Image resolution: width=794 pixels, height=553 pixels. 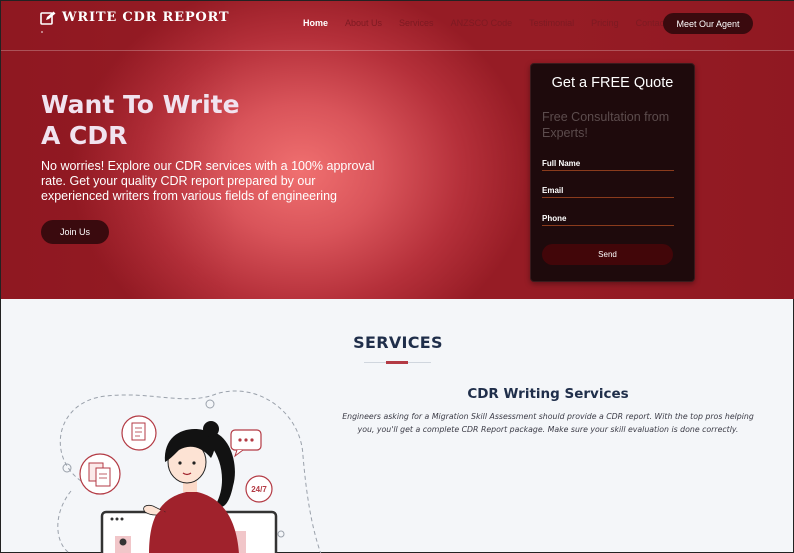 I want to click on hero-title-line1: Want To Write, so click(x=140, y=104).